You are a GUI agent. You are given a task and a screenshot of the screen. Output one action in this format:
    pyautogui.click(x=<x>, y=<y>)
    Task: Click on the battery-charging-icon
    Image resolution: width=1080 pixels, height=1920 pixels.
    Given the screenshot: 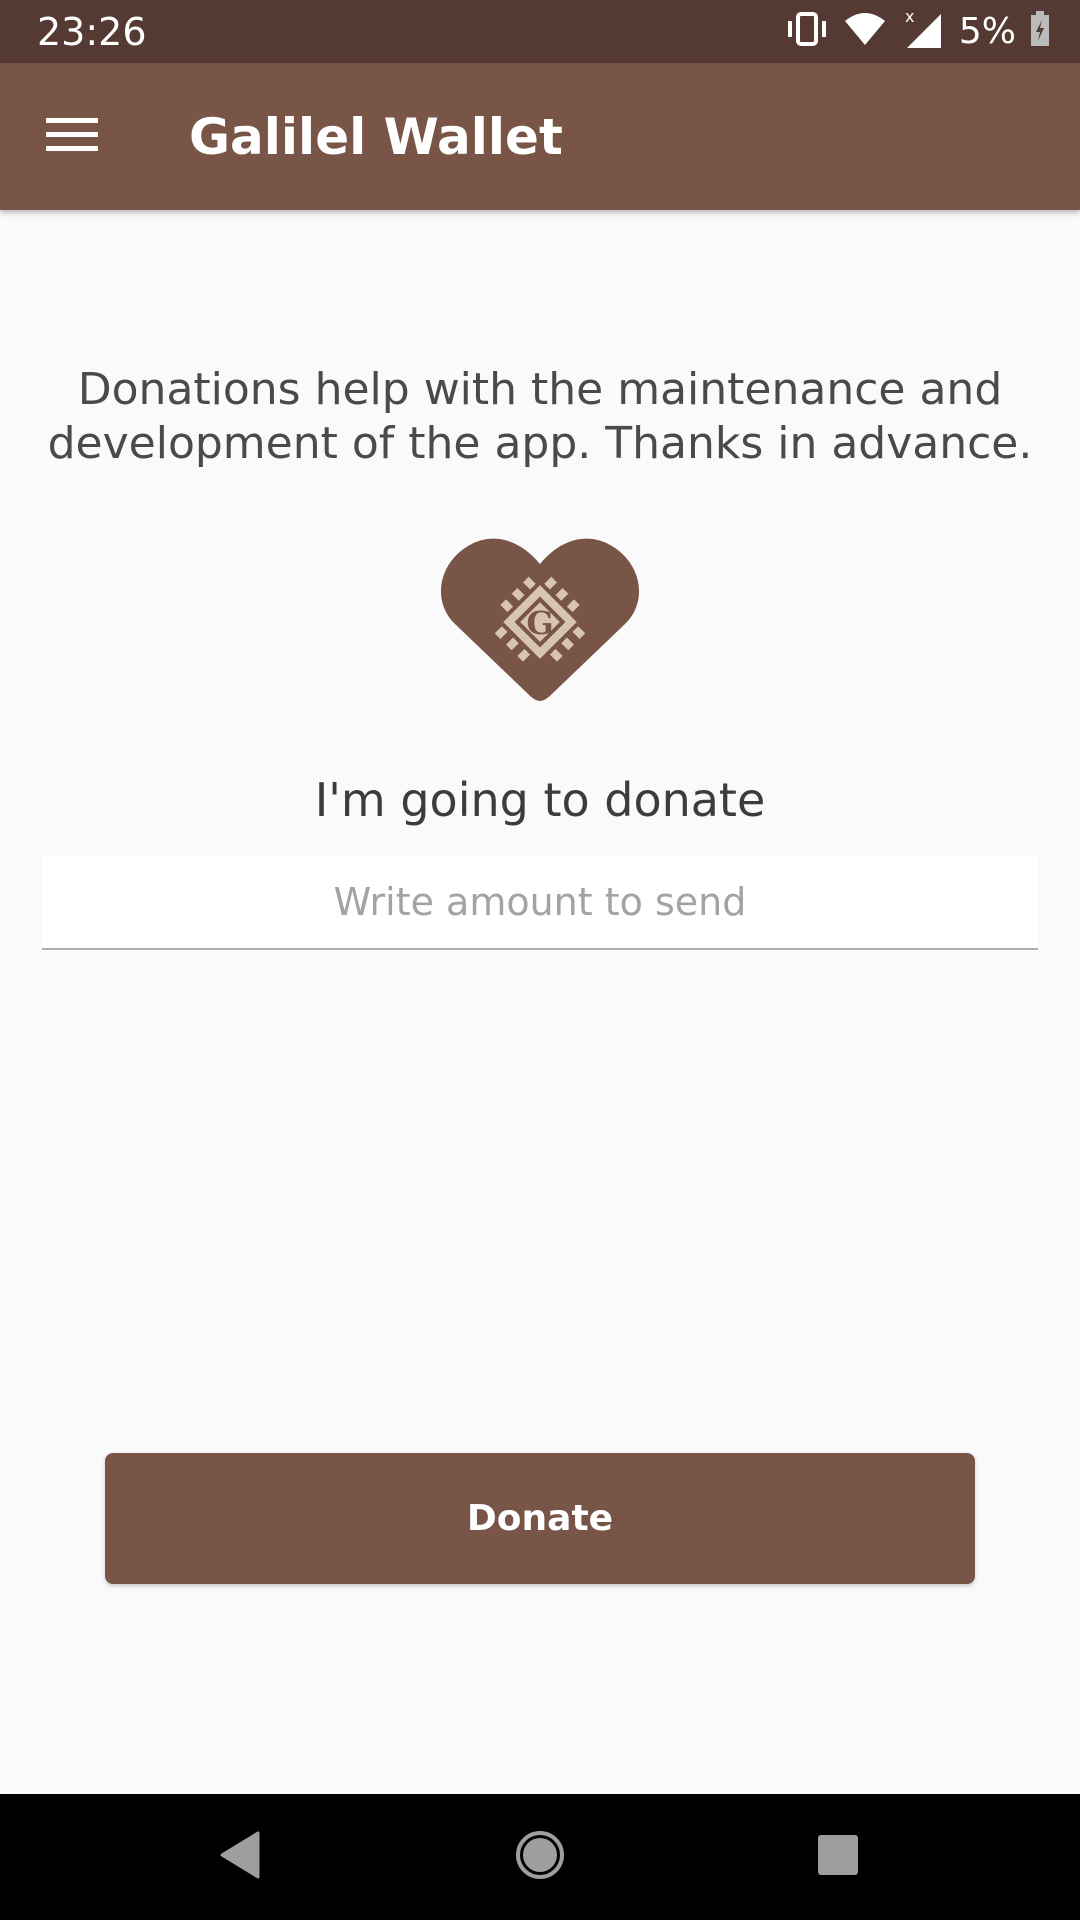 What is the action you would take?
    pyautogui.click(x=1040, y=31)
    